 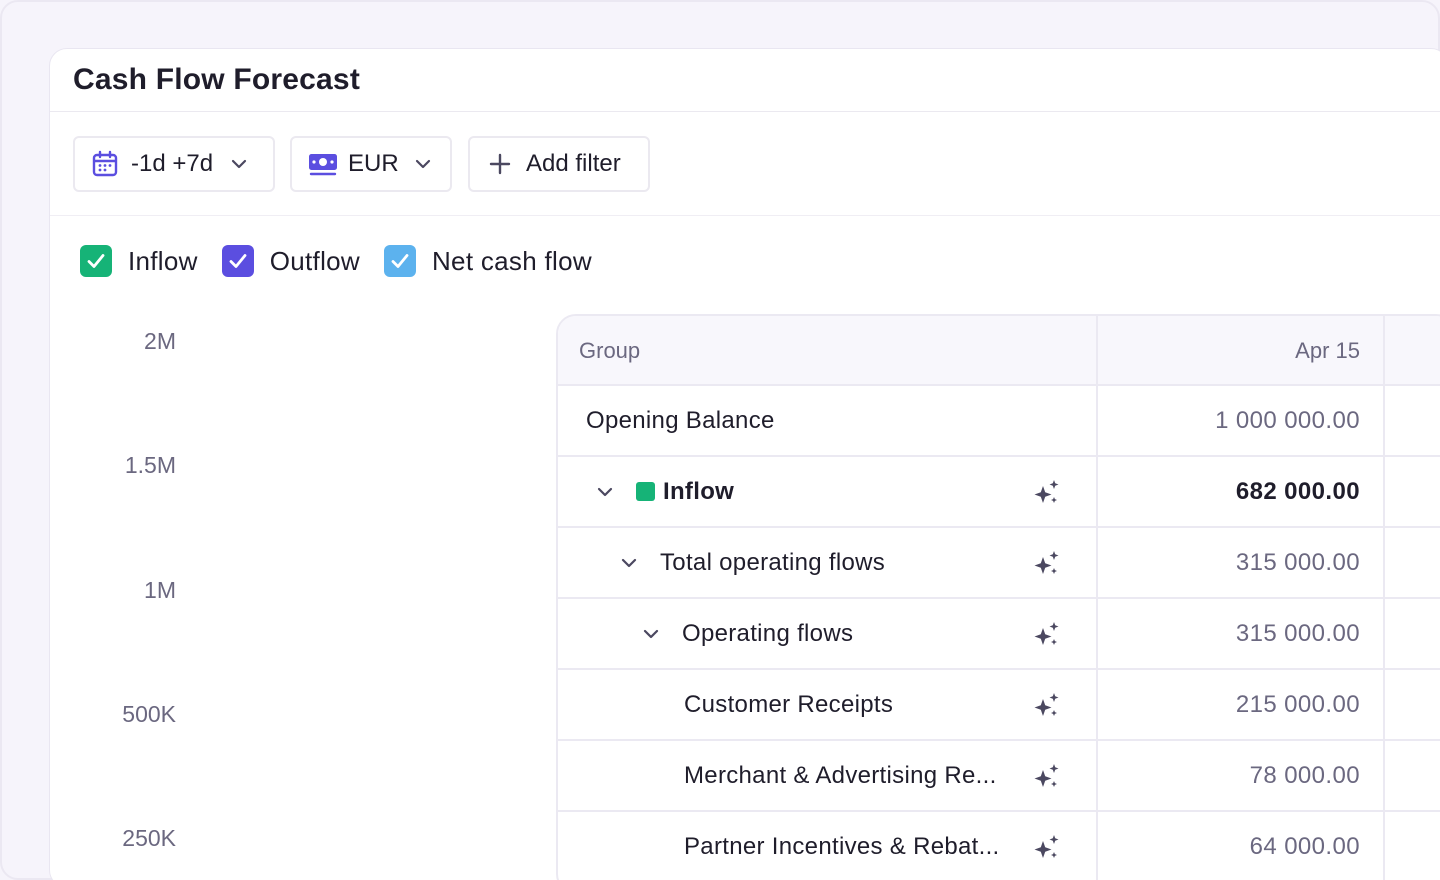 I want to click on legend-outflow: Outflow, so click(x=290, y=261).